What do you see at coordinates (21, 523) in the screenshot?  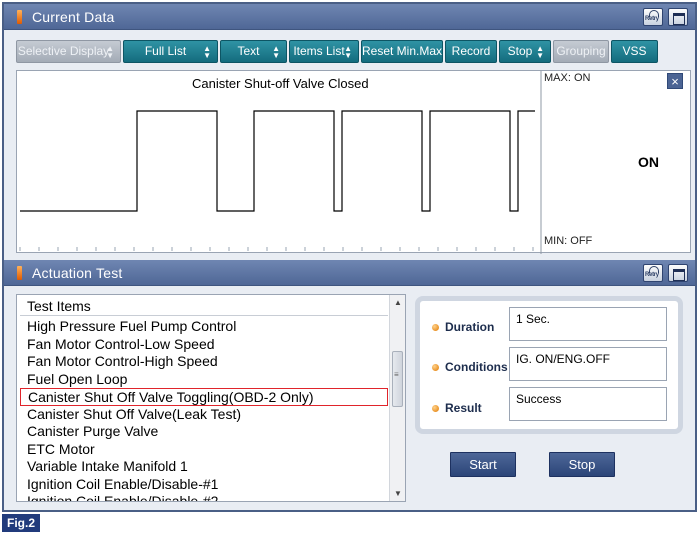 I see `figure-label: Fig.2` at bounding box center [21, 523].